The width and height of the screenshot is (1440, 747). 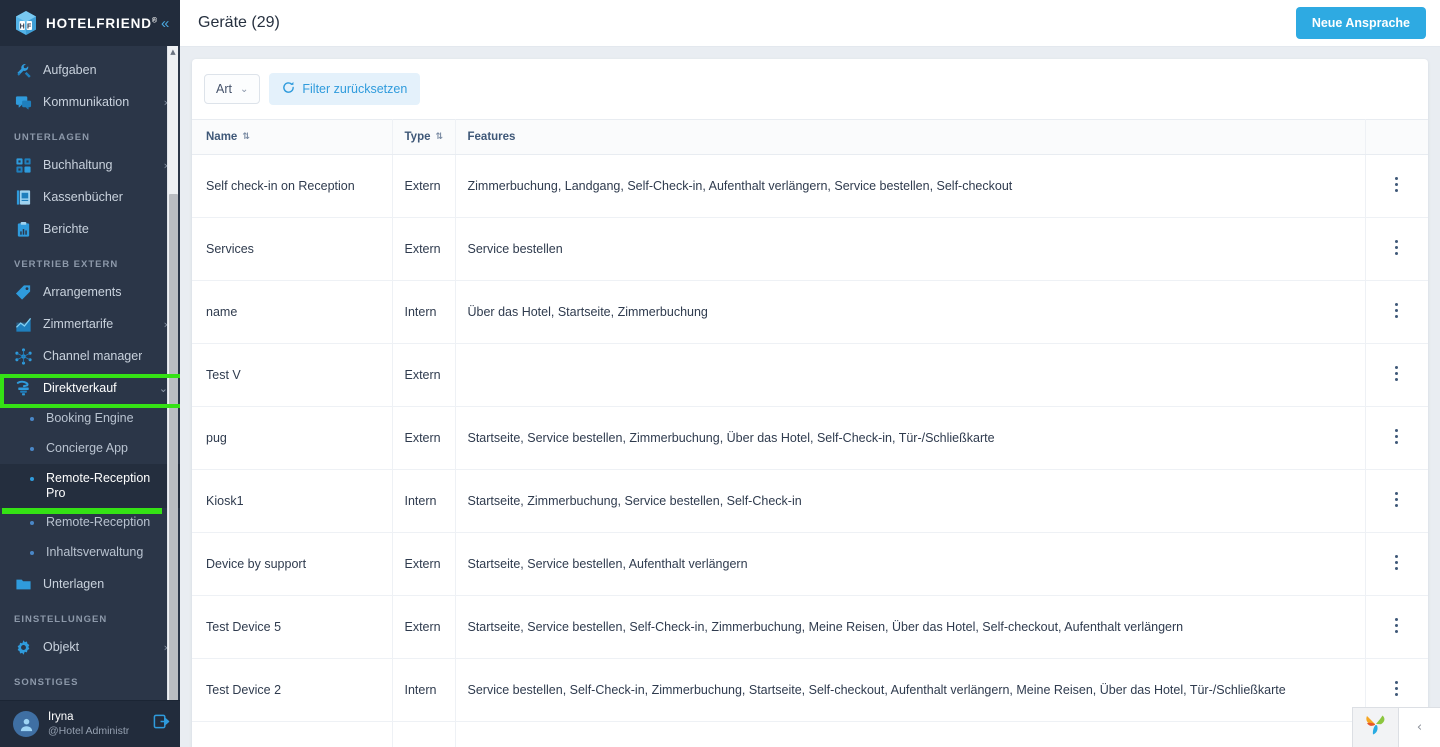 I want to click on sidebar-section-sonstiges: SONSTIGES, so click(x=46, y=682).